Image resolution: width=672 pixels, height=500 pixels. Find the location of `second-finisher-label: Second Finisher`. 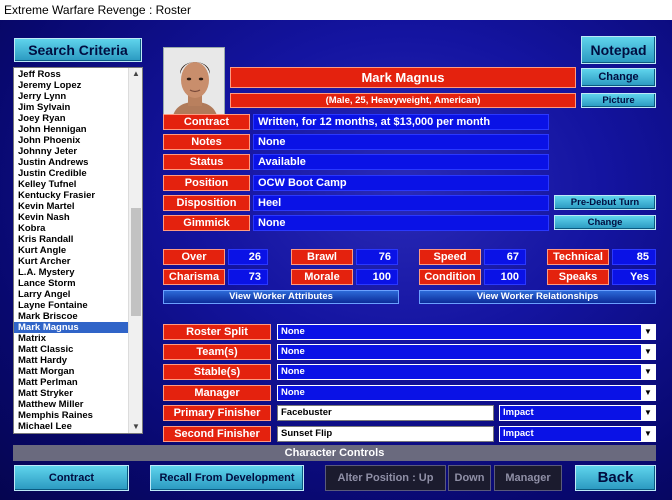

second-finisher-label: Second Finisher is located at coordinates (217, 434).